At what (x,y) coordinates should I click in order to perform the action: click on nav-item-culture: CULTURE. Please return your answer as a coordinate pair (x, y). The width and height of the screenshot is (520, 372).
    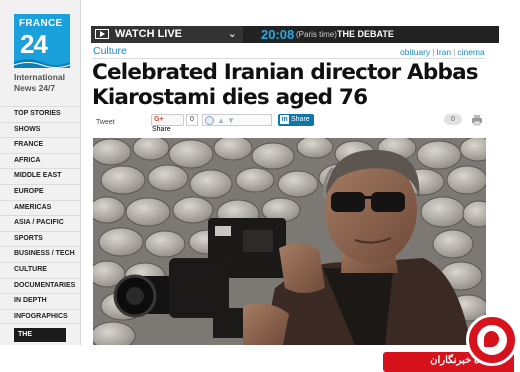
    Looking at the image, I should click on (40, 269).